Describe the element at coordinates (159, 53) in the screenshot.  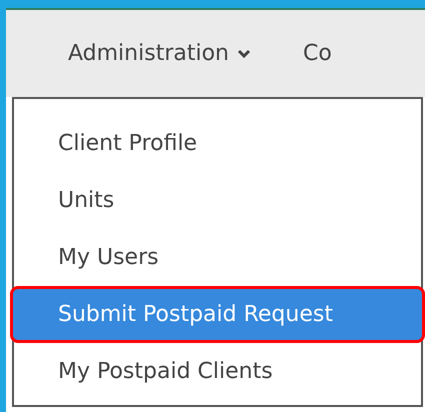
I see `nav-menu-link: Administration` at that location.